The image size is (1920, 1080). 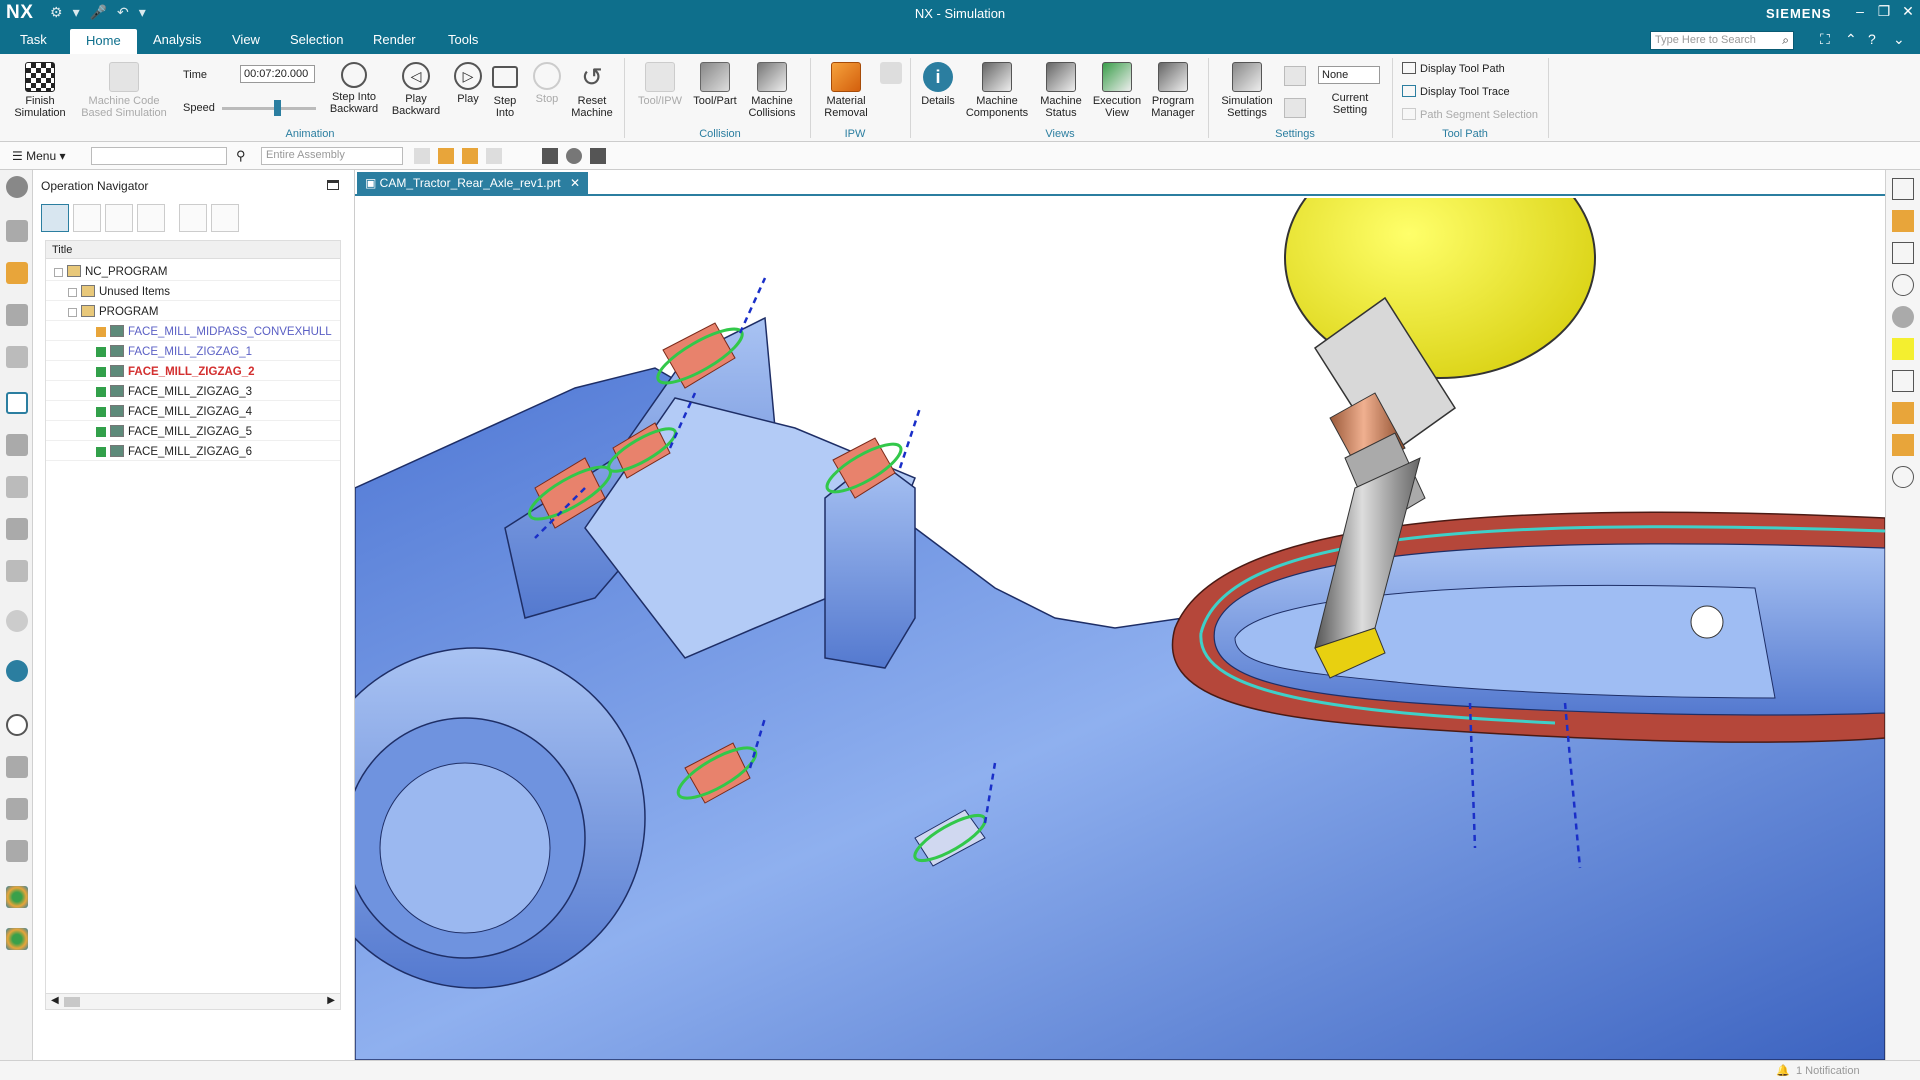 I want to click on tree-row: FACE_MILL_ZIGZAG_6, so click(x=193, y=451).